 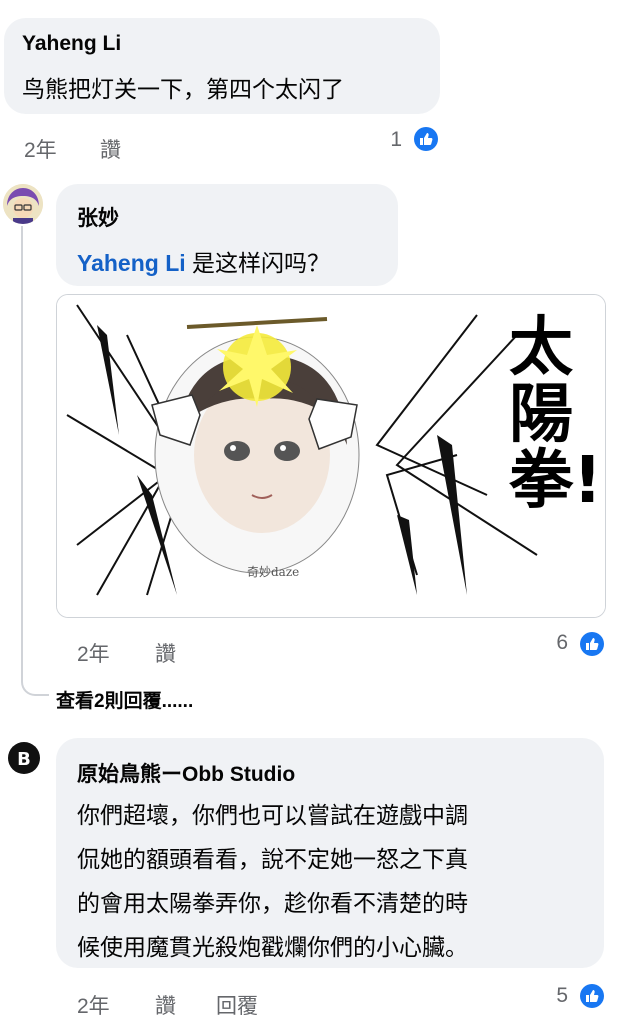 I want to click on reaction-count: 1, so click(x=390, y=140).